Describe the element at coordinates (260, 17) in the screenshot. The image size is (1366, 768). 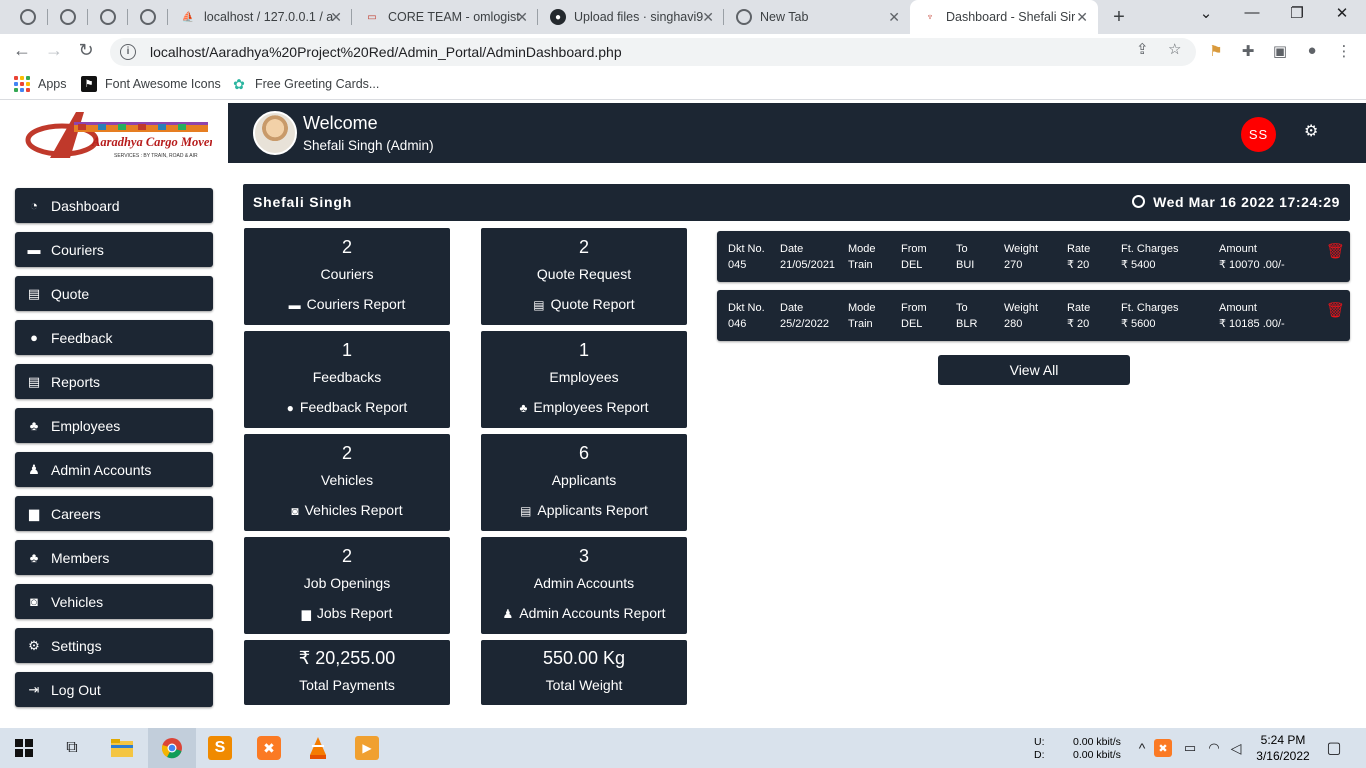
I see `browser-tab: ⛵ localhost / 127.0.0.1 / a ✕` at that location.